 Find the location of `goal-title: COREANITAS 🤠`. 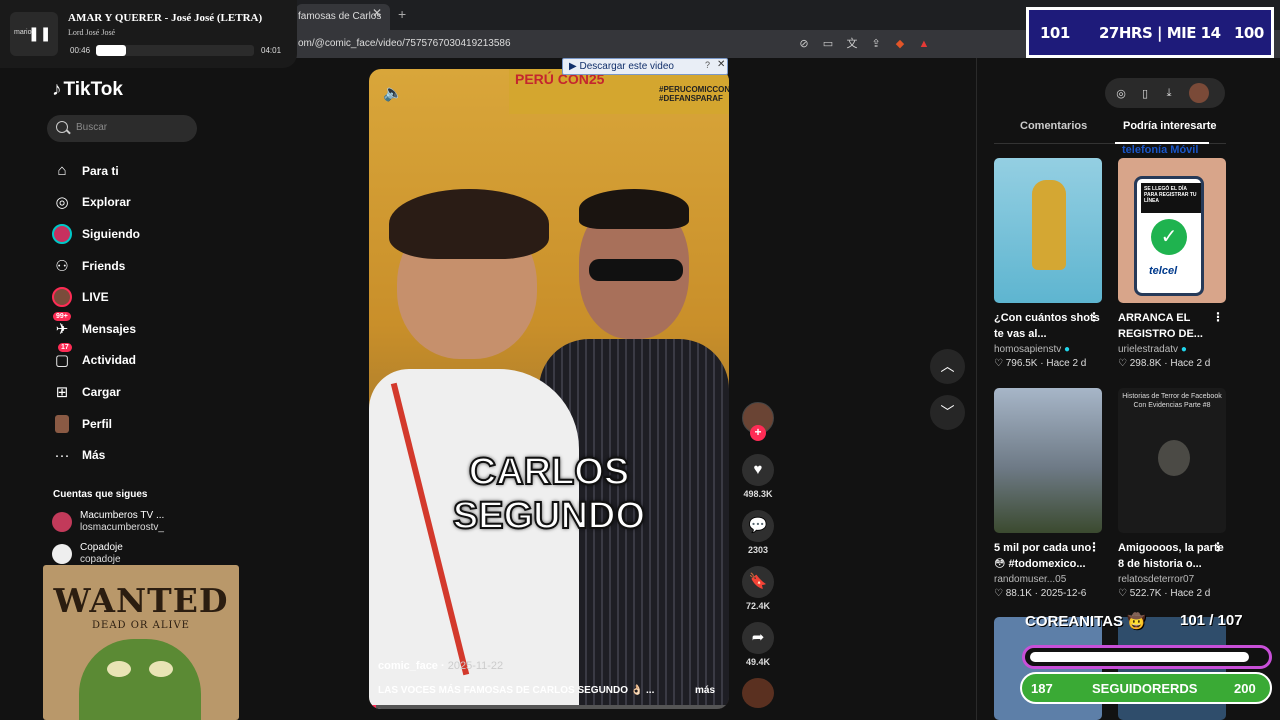

goal-title: COREANITAS 🤠 is located at coordinates (1085, 621).